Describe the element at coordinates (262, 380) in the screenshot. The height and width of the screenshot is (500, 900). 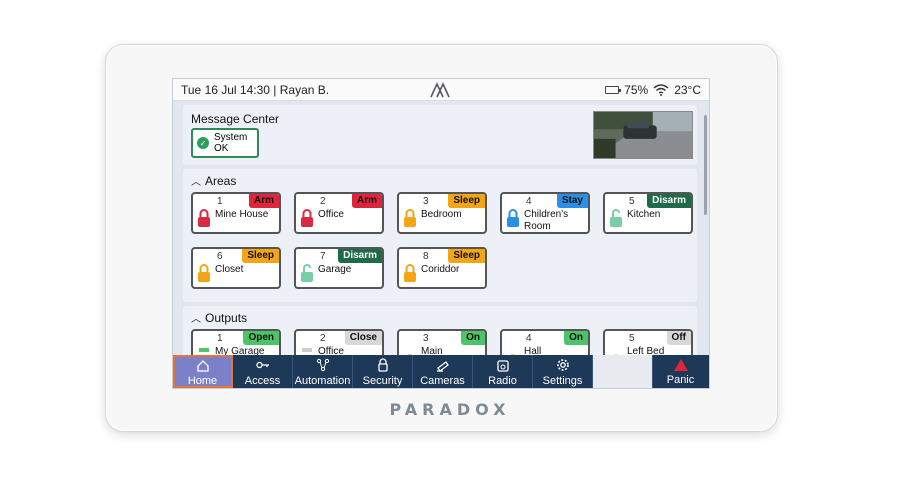
I see `nav-label: Access` at that location.